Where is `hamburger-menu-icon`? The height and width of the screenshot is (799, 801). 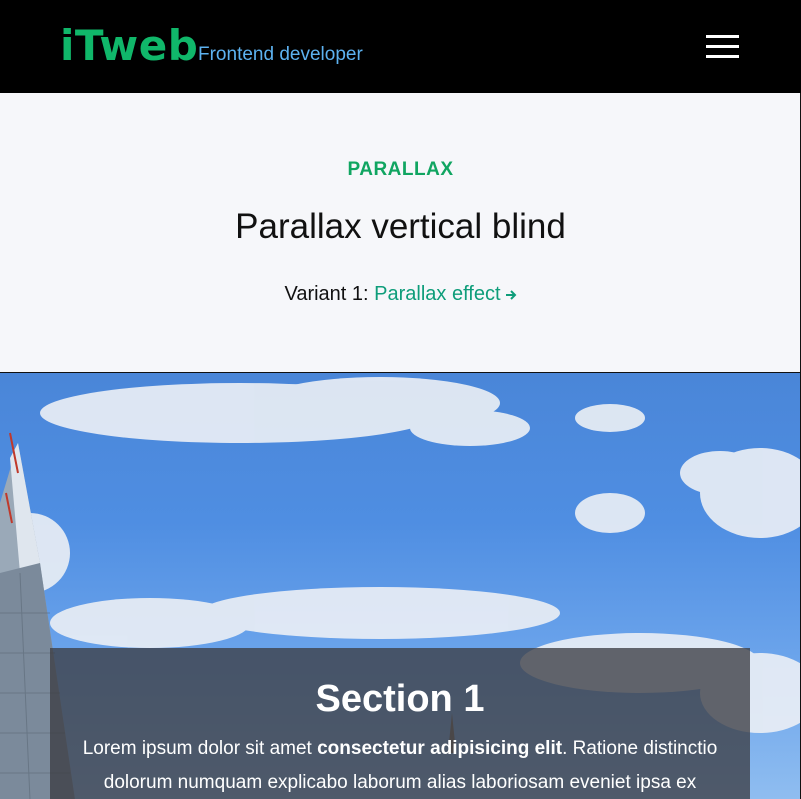 hamburger-menu-icon is located at coordinates (720, 47).